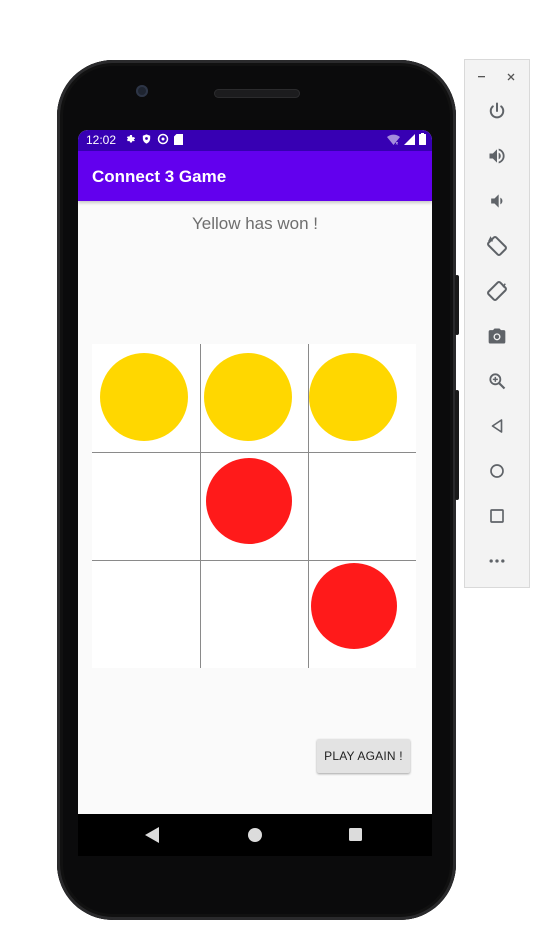 This screenshot has width=560, height=944. I want to click on shield-icon, so click(146, 139).